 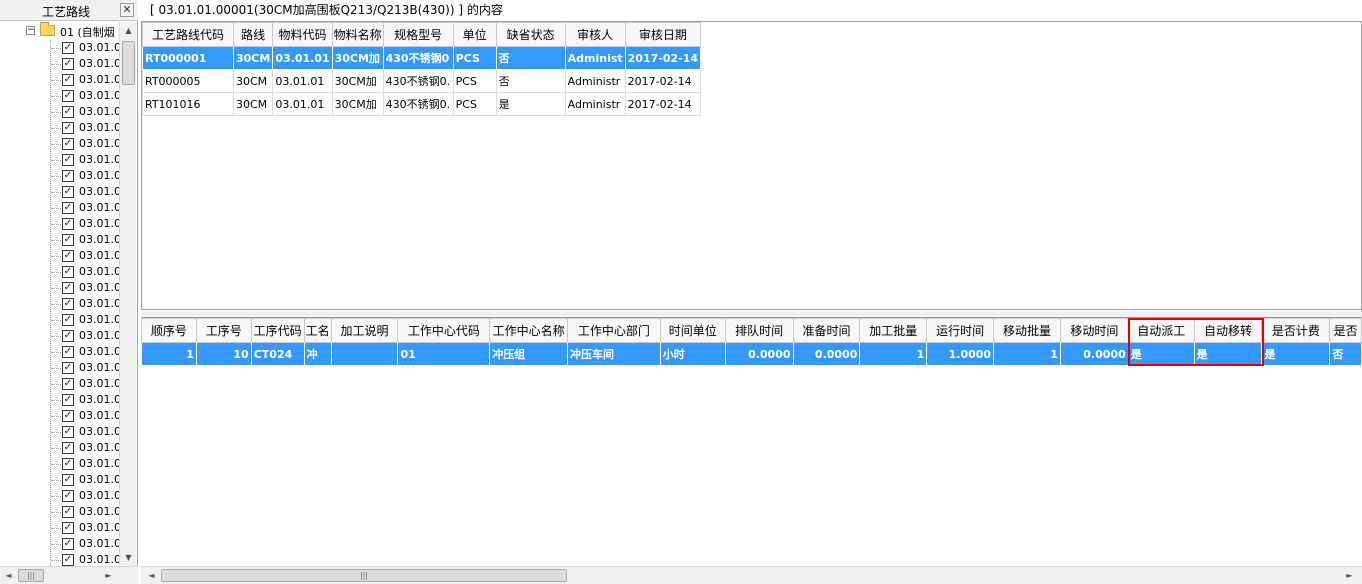 I want to click on bottom-column-header: 时间单位, so click(x=692, y=330).